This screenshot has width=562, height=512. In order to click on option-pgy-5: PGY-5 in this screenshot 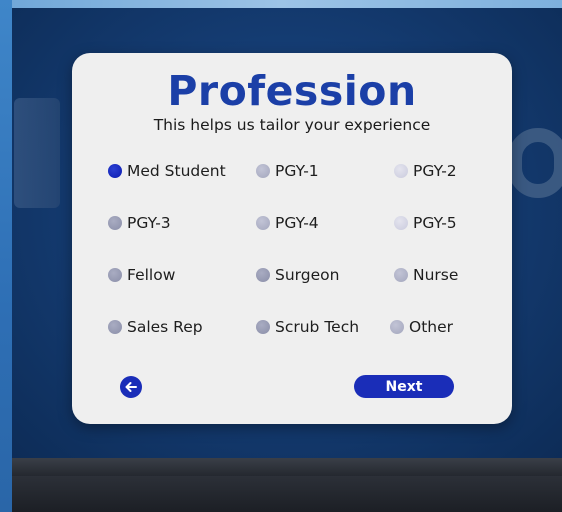, I will do `click(425, 223)`.